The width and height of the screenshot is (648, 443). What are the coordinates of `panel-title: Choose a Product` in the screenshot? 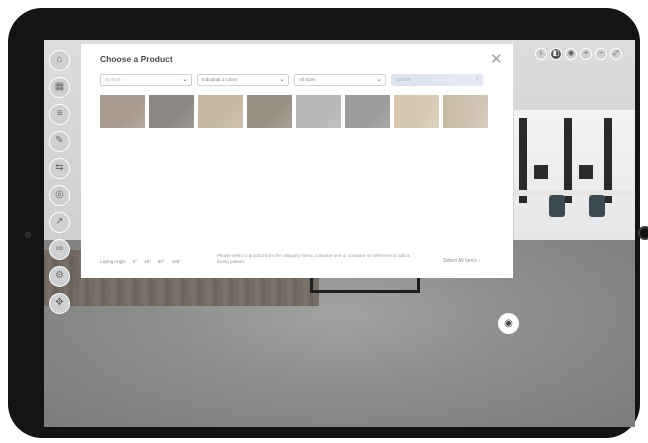 It's located at (136, 59).